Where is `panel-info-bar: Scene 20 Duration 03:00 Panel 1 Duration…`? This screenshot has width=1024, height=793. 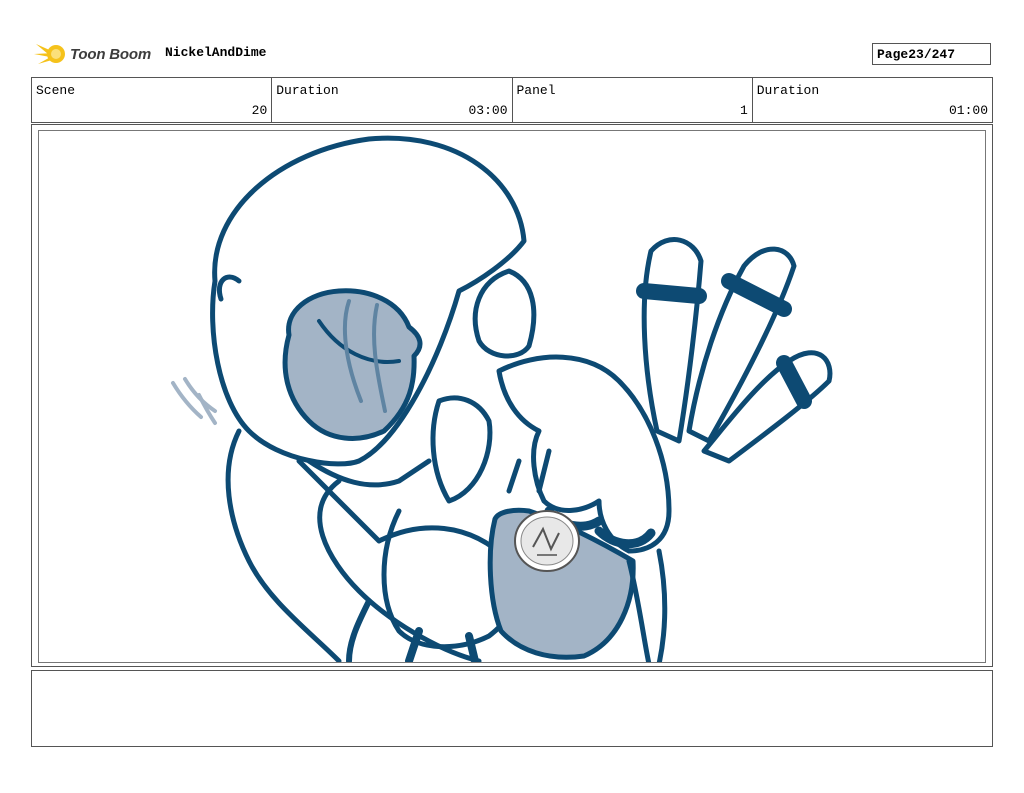 panel-info-bar: Scene 20 Duration 03:00 Panel 1 Duration… is located at coordinates (512, 100).